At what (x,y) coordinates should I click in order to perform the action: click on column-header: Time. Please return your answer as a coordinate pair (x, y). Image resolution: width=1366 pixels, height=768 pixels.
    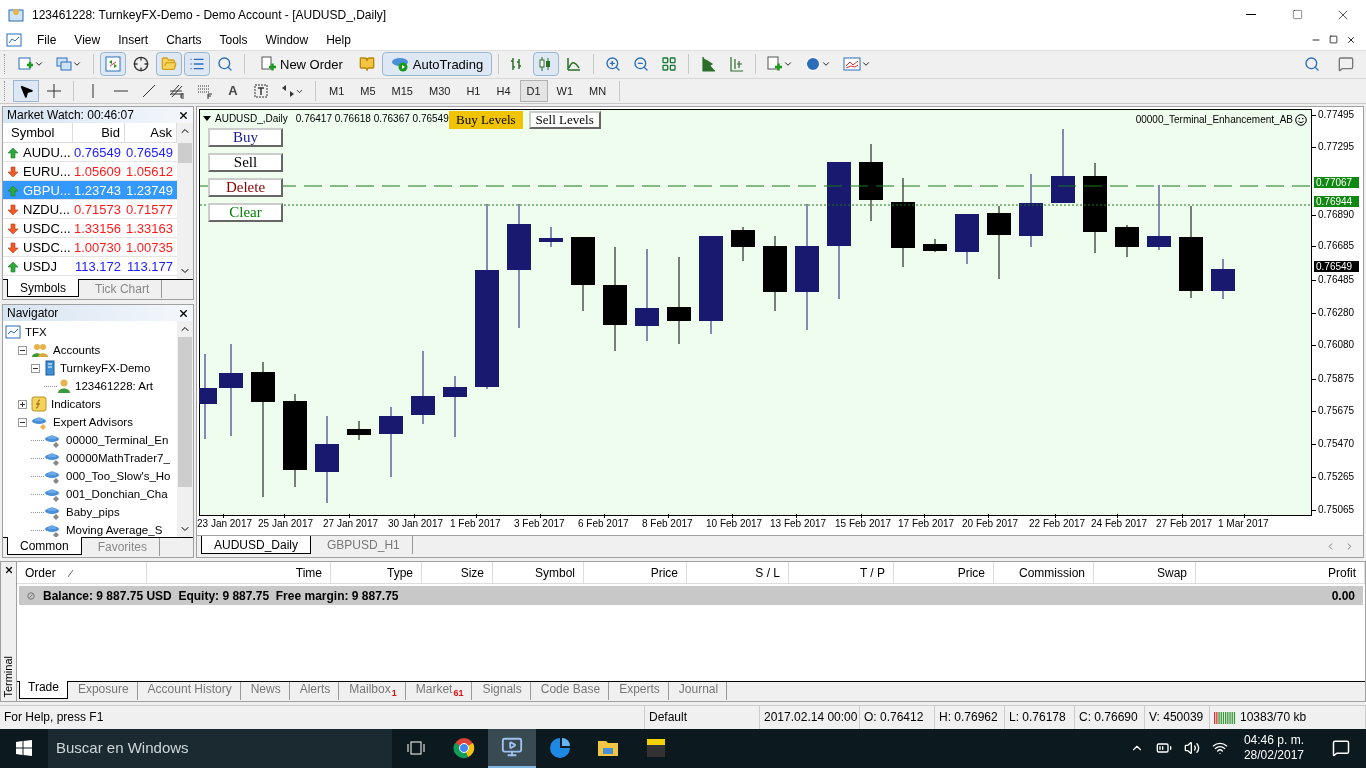
    Looking at the image, I should click on (239, 573).